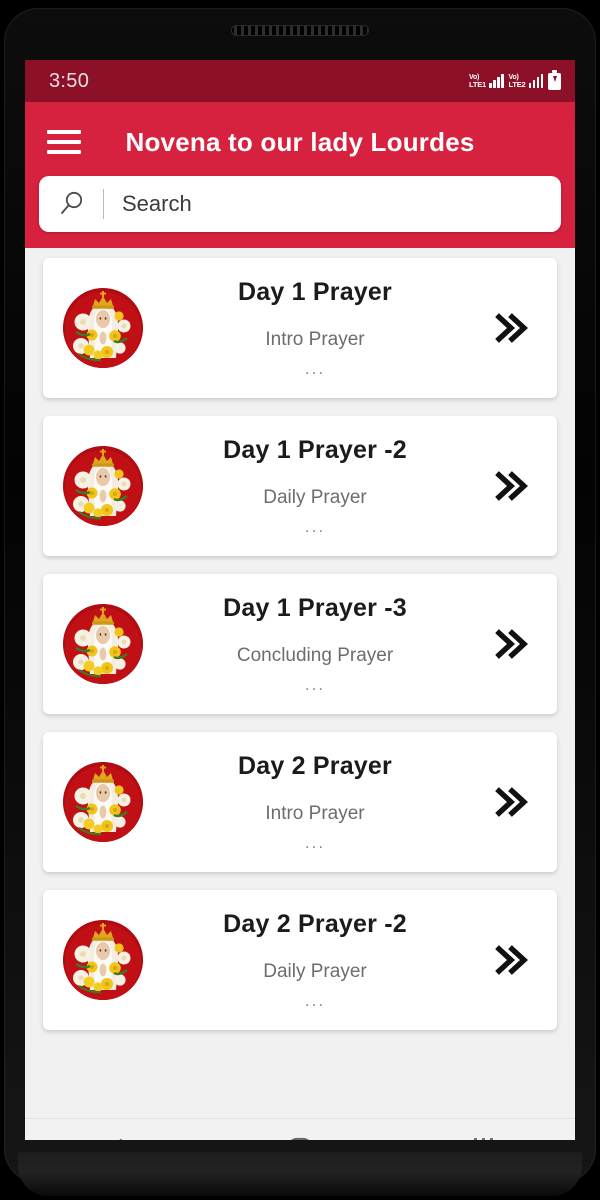 This screenshot has height=1200, width=600. Describe the element at coordinates (300, 81) in the screenshot. I see `status-bar: 3:50 Vo) LTE1 Vo) LTE2` at that location.